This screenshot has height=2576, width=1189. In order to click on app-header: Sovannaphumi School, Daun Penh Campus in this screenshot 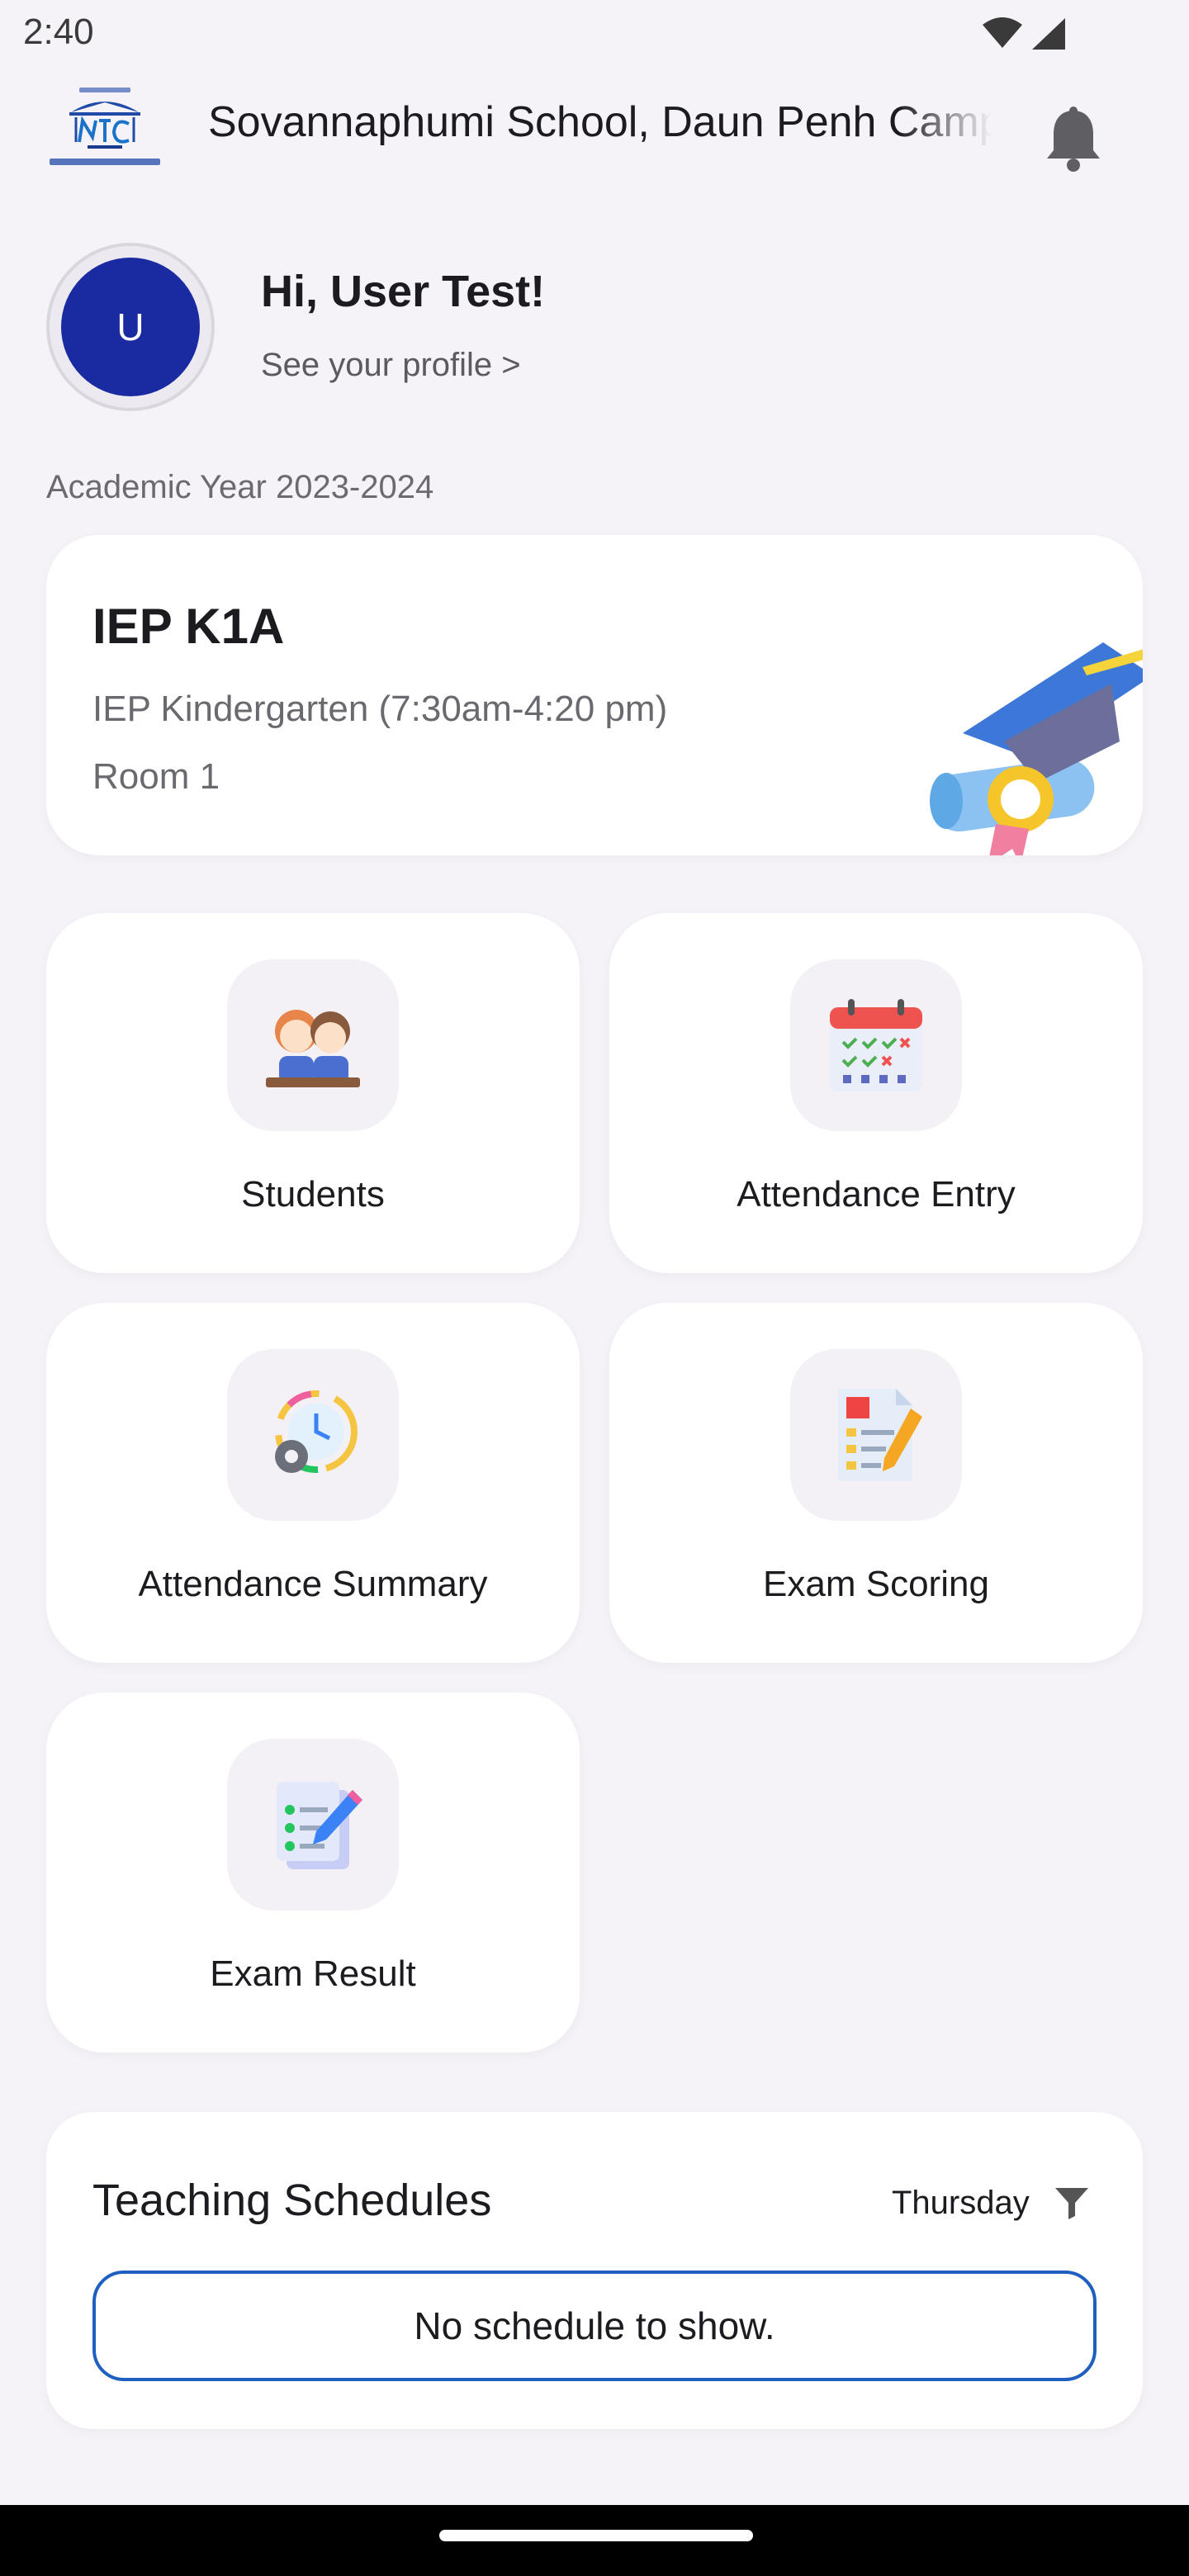, I will do `click(594, 126)`.